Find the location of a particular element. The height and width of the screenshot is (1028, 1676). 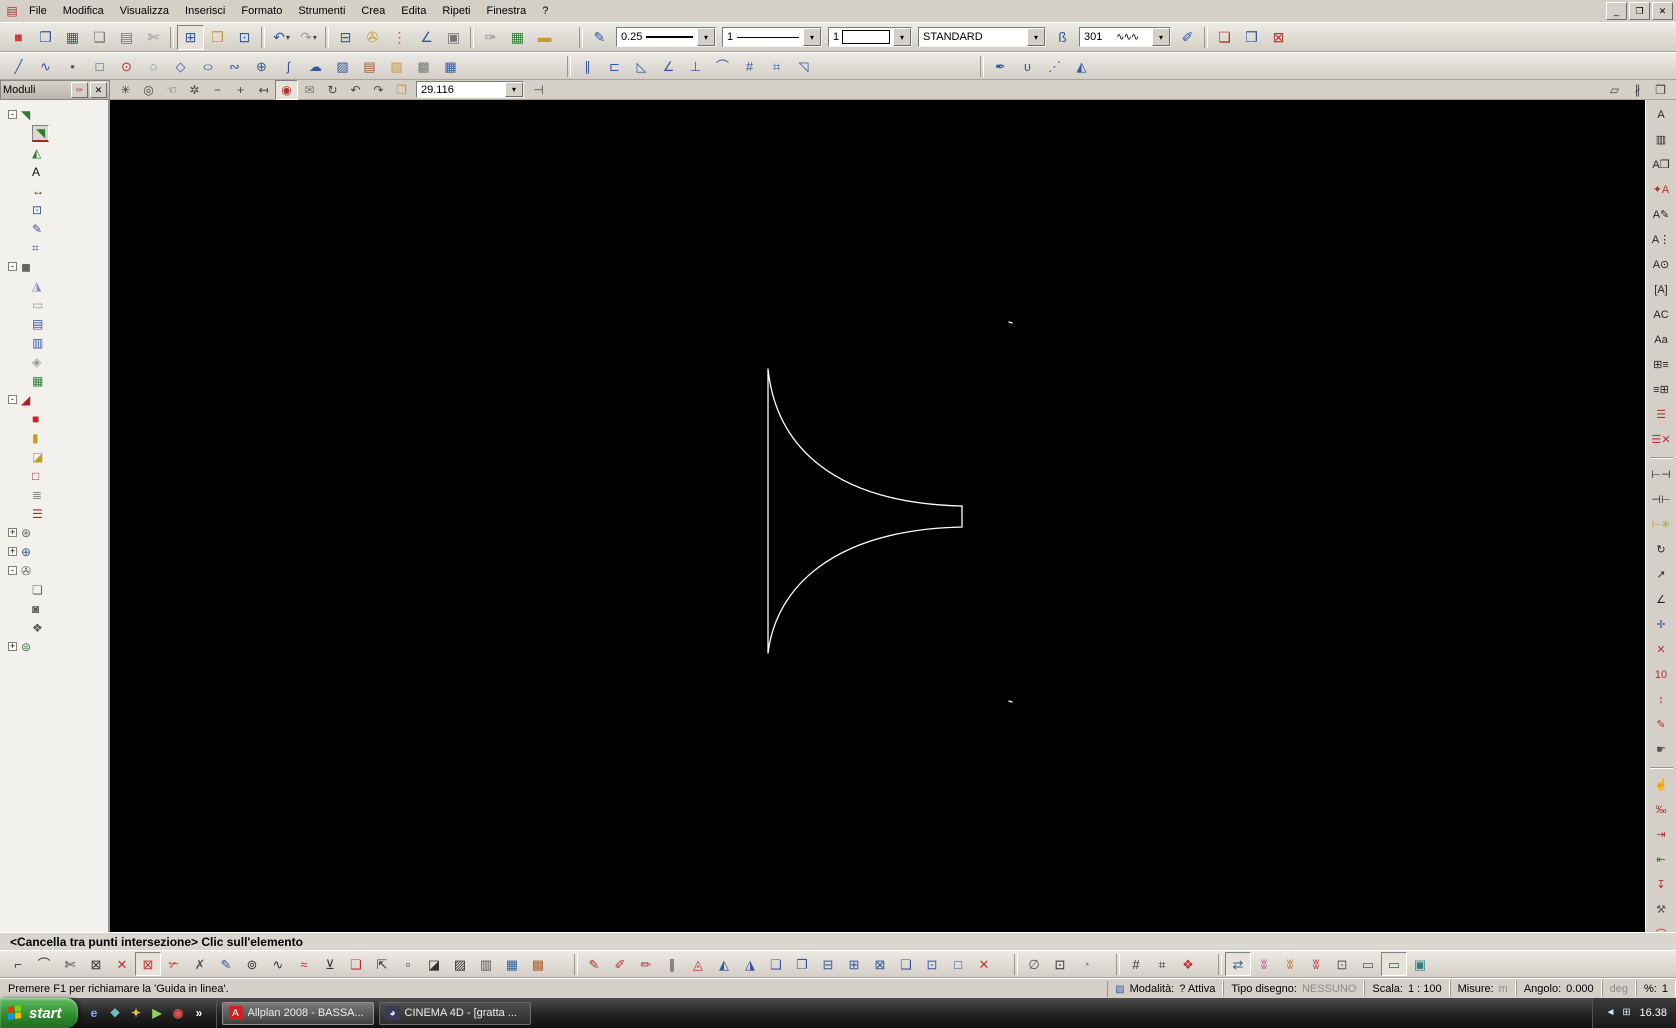

pattern-combo: 301 ∿∿∿ ▾ is located at coordinates (1125, 37).